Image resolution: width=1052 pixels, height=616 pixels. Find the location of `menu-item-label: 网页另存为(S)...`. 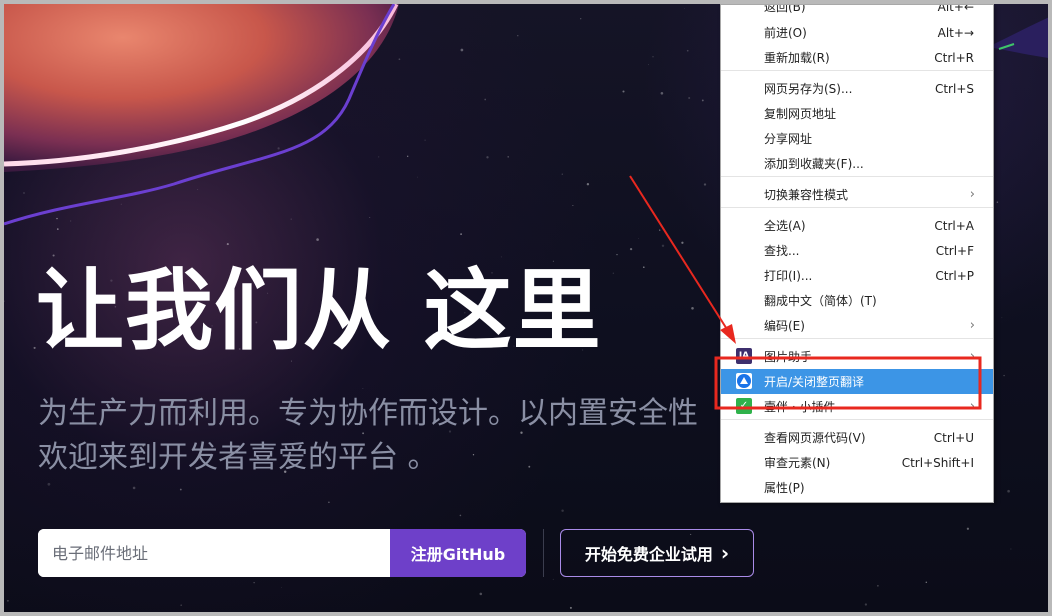

menu-item-label: 网页另存为(S)... is located at coordinates (808, 89).